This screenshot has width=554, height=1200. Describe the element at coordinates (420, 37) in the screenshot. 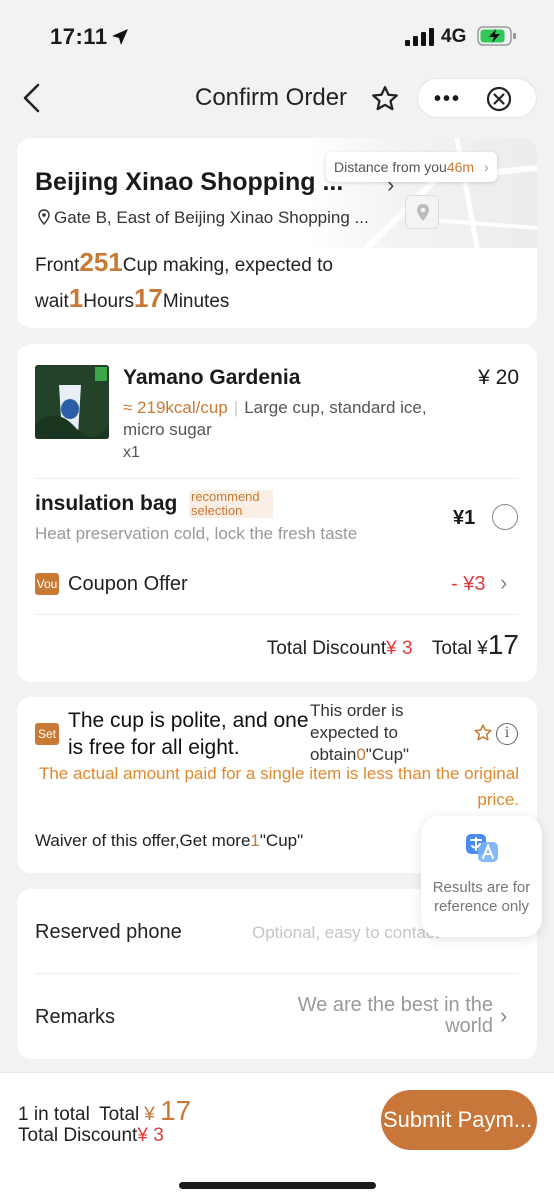

I see `signal-icon` at that location.